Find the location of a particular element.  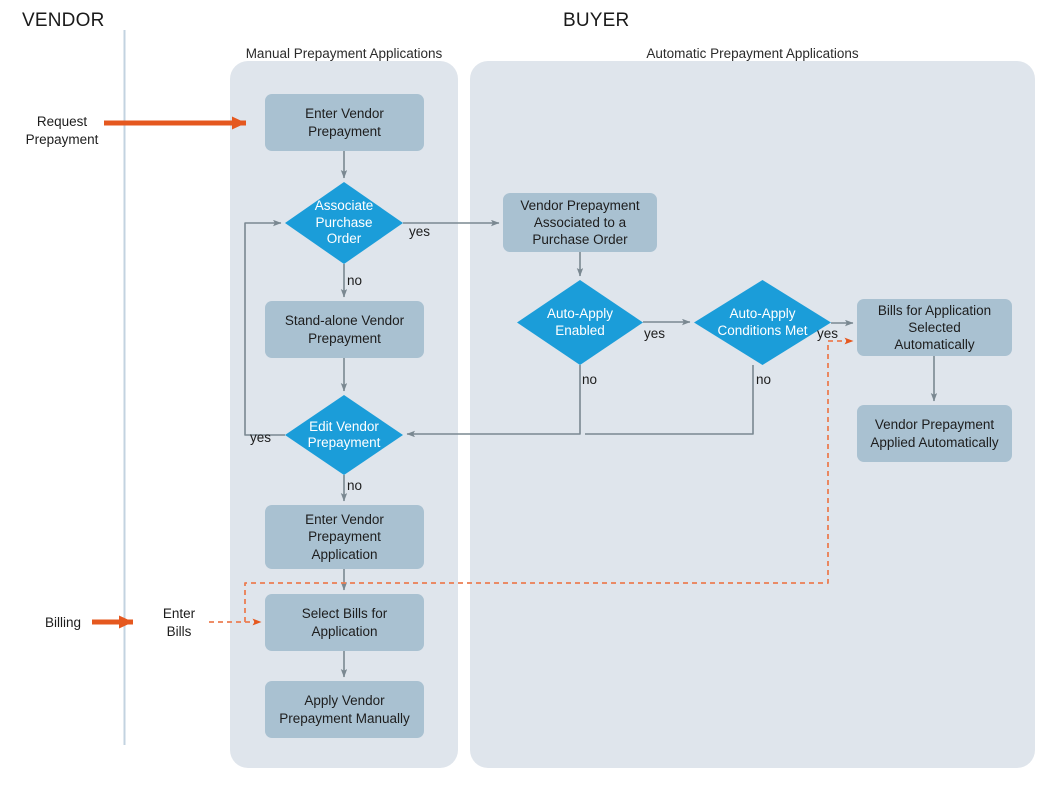

edge-label-auto-apply-enabled-yes: yes is located at coordinates (655, 333).